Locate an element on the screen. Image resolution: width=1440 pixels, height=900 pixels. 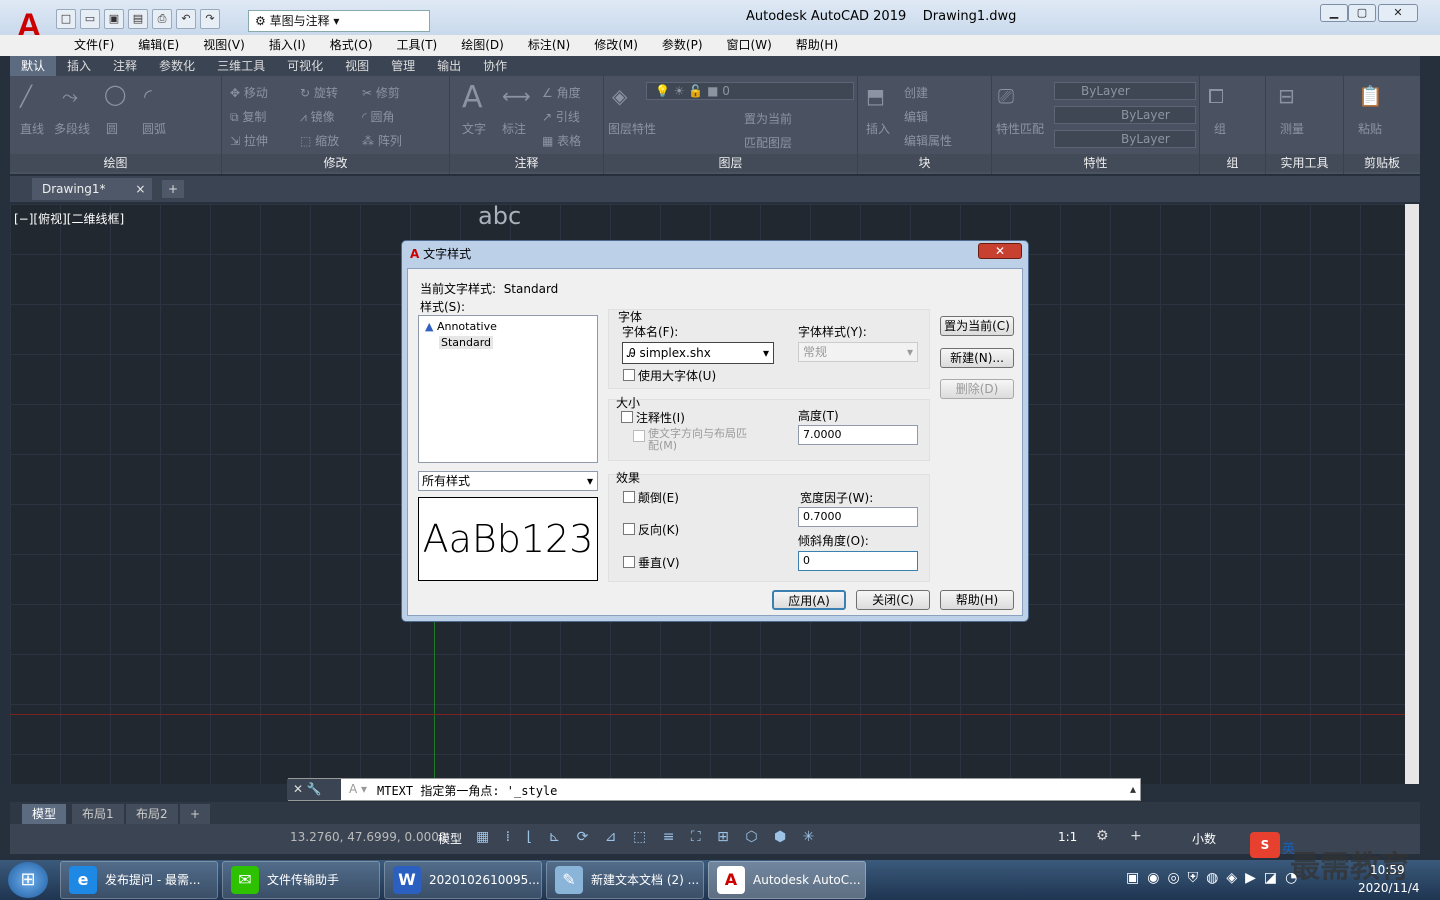
command-line: ✕ 🔧 A ▾ MTEXT 指定第一角点: '_style ▴ is located at coordinates (714, 789).